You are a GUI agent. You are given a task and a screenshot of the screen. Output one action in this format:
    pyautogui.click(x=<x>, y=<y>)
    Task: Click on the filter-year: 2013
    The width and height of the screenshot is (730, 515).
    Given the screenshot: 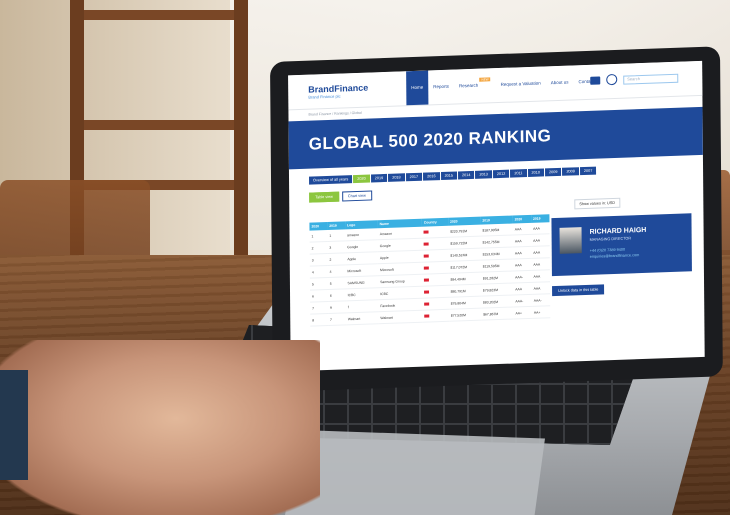 What is the action you would take?
    pyautogui.click(x=483, y=174)
    